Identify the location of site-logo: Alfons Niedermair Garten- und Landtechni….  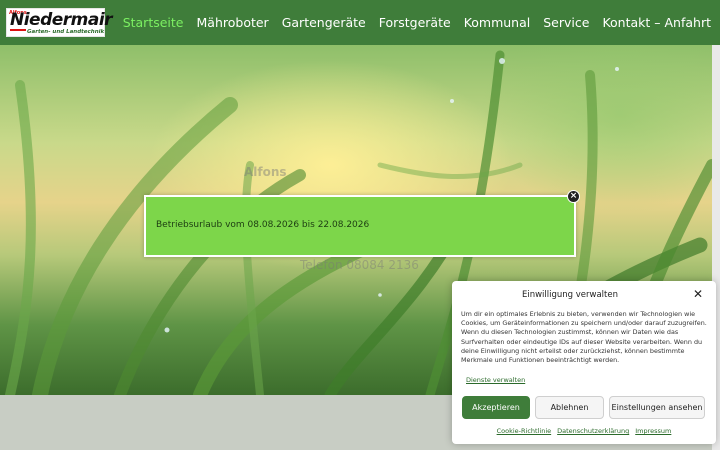
(59, 22).